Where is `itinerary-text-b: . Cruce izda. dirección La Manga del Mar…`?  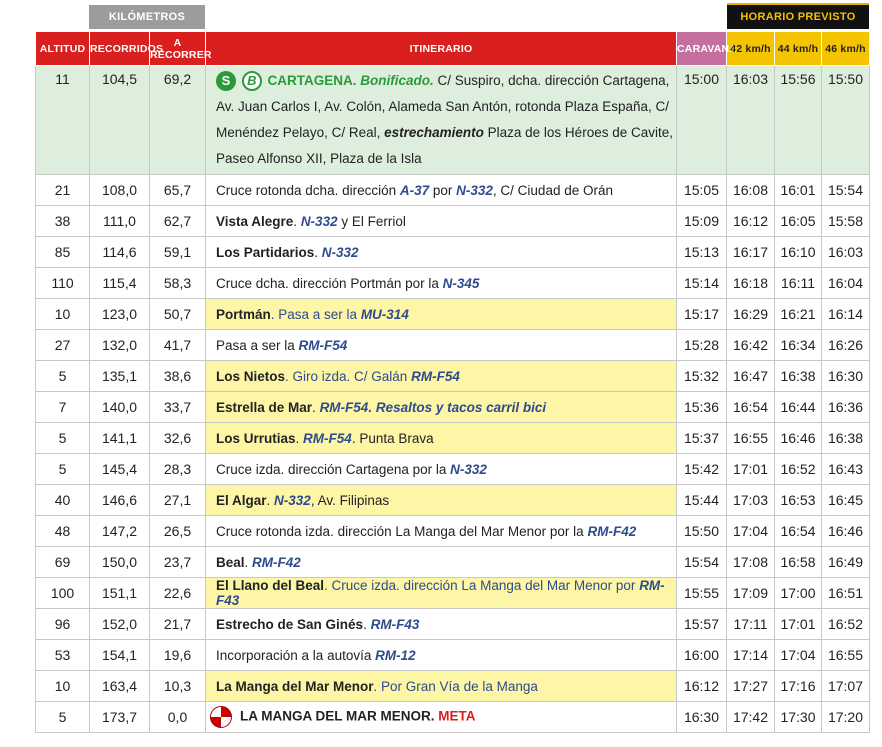 itinerary-text-b: . Cruce izda. dirección La Manga del Mar… is located at coordinates (482, 585).